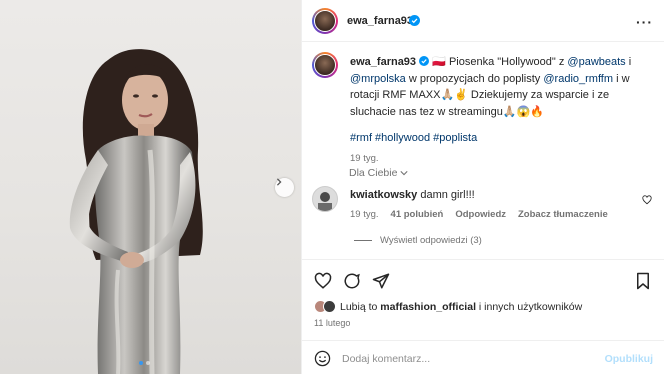  Describe the element at coordinates (364, 214) in the screenshot. I see `comment-age: 19 tyg.` at that location.